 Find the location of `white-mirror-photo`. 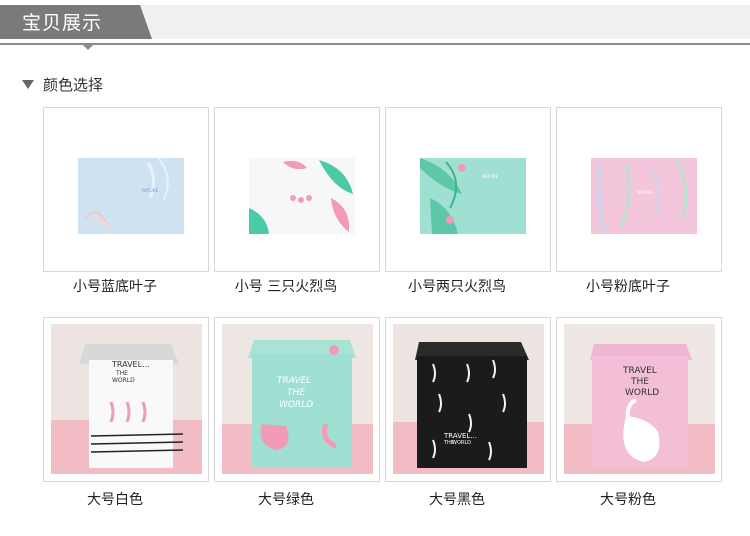

white-mirror-photo is located at coordinates (126, 399).